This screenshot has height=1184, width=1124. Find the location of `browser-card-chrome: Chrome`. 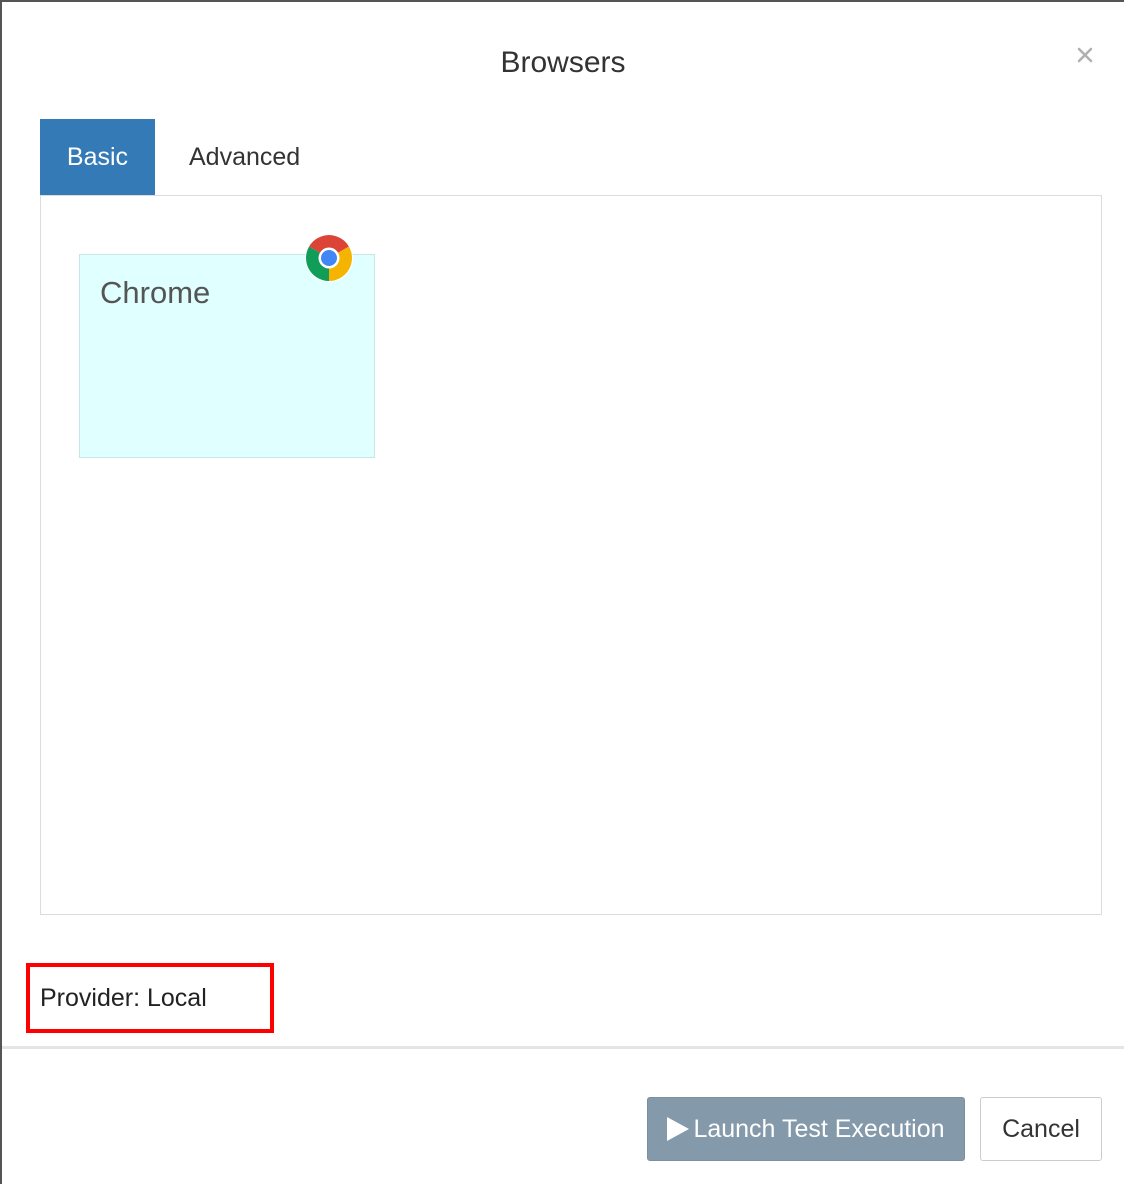

browser-card-chrome: Chrome is located at coordinates (227, 346).